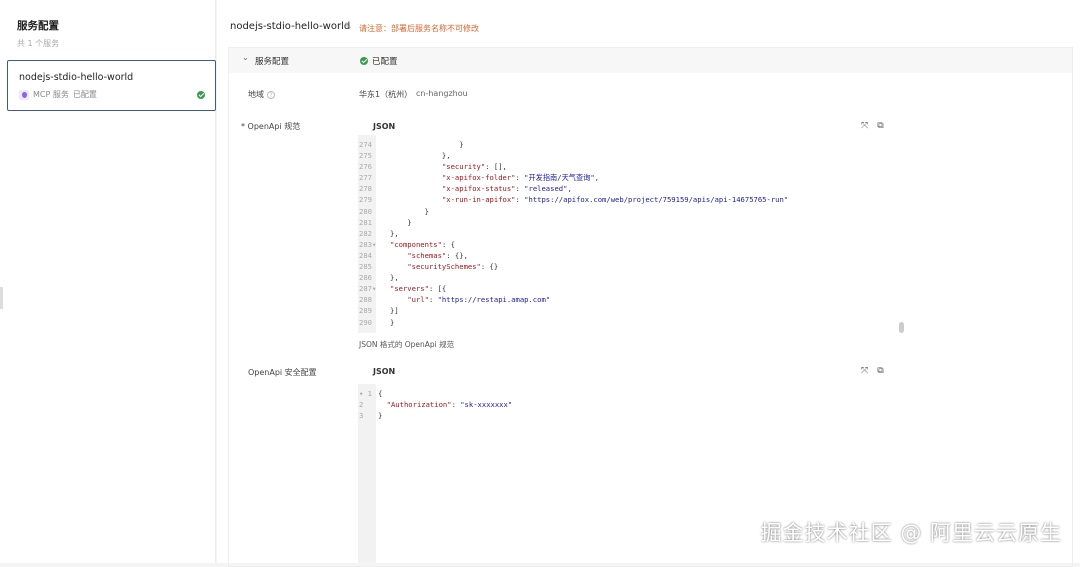  What do you see at coordinates (384, 371) in the screenshot?
I see `security-format: JSON` at bounding box center [384, 371].